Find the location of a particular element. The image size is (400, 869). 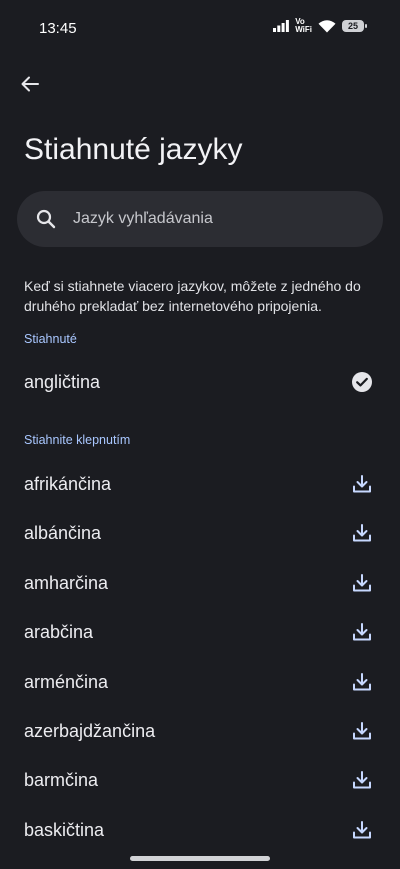

status-time: 13:45 is located at coordinates (58, 28).